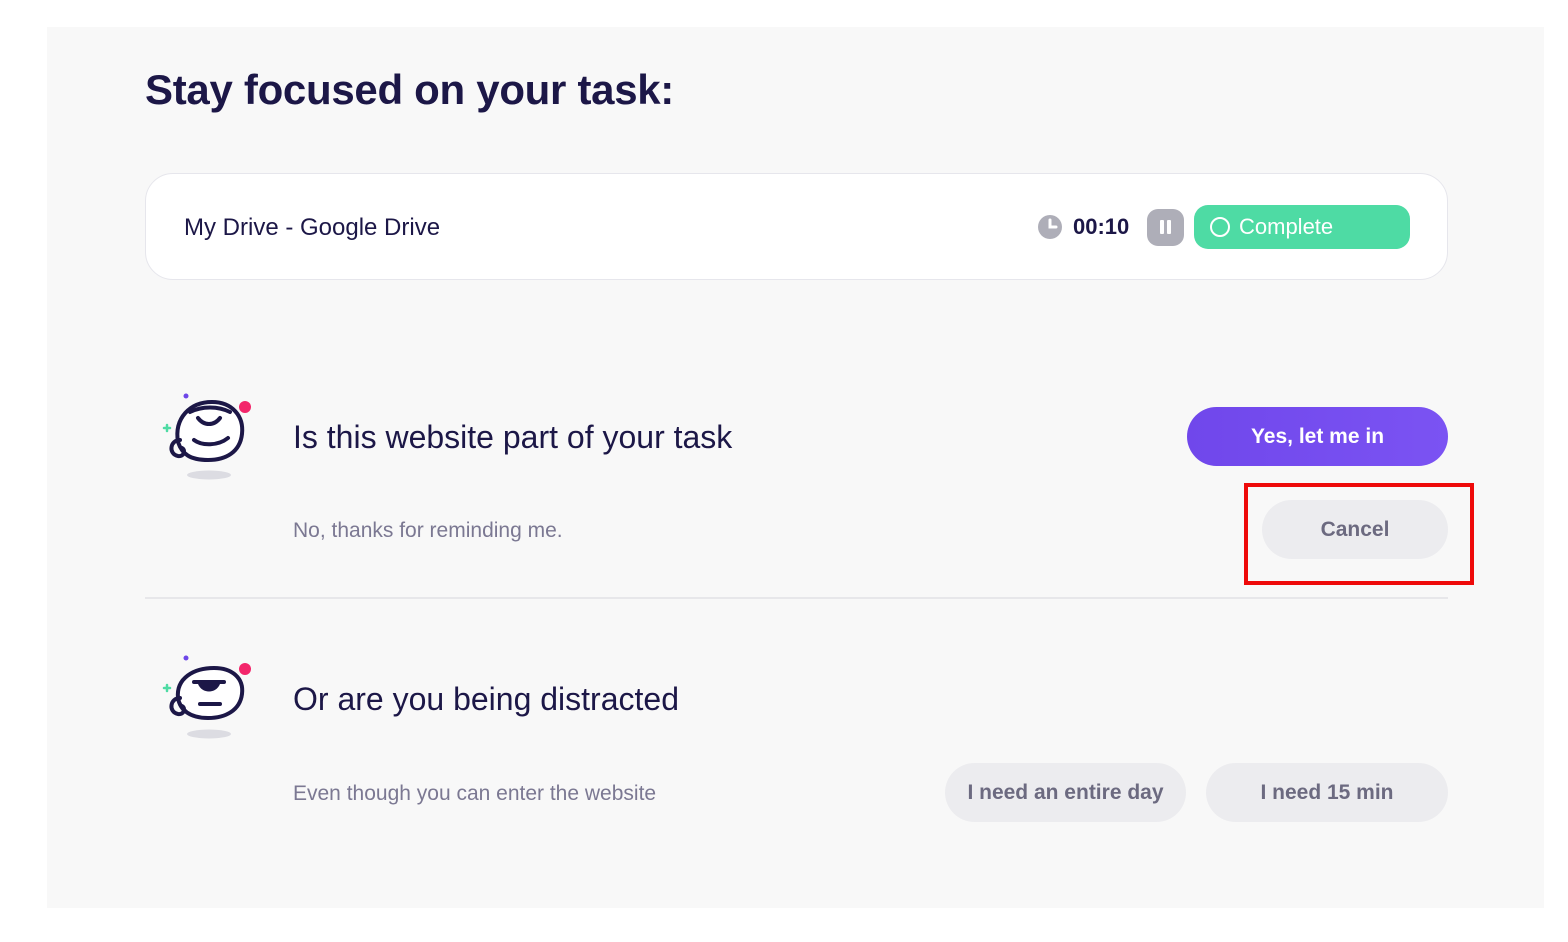  Describe the element at coordinates (1286, 226) in the screenshot. I see `complete-label: Complete` at that location.